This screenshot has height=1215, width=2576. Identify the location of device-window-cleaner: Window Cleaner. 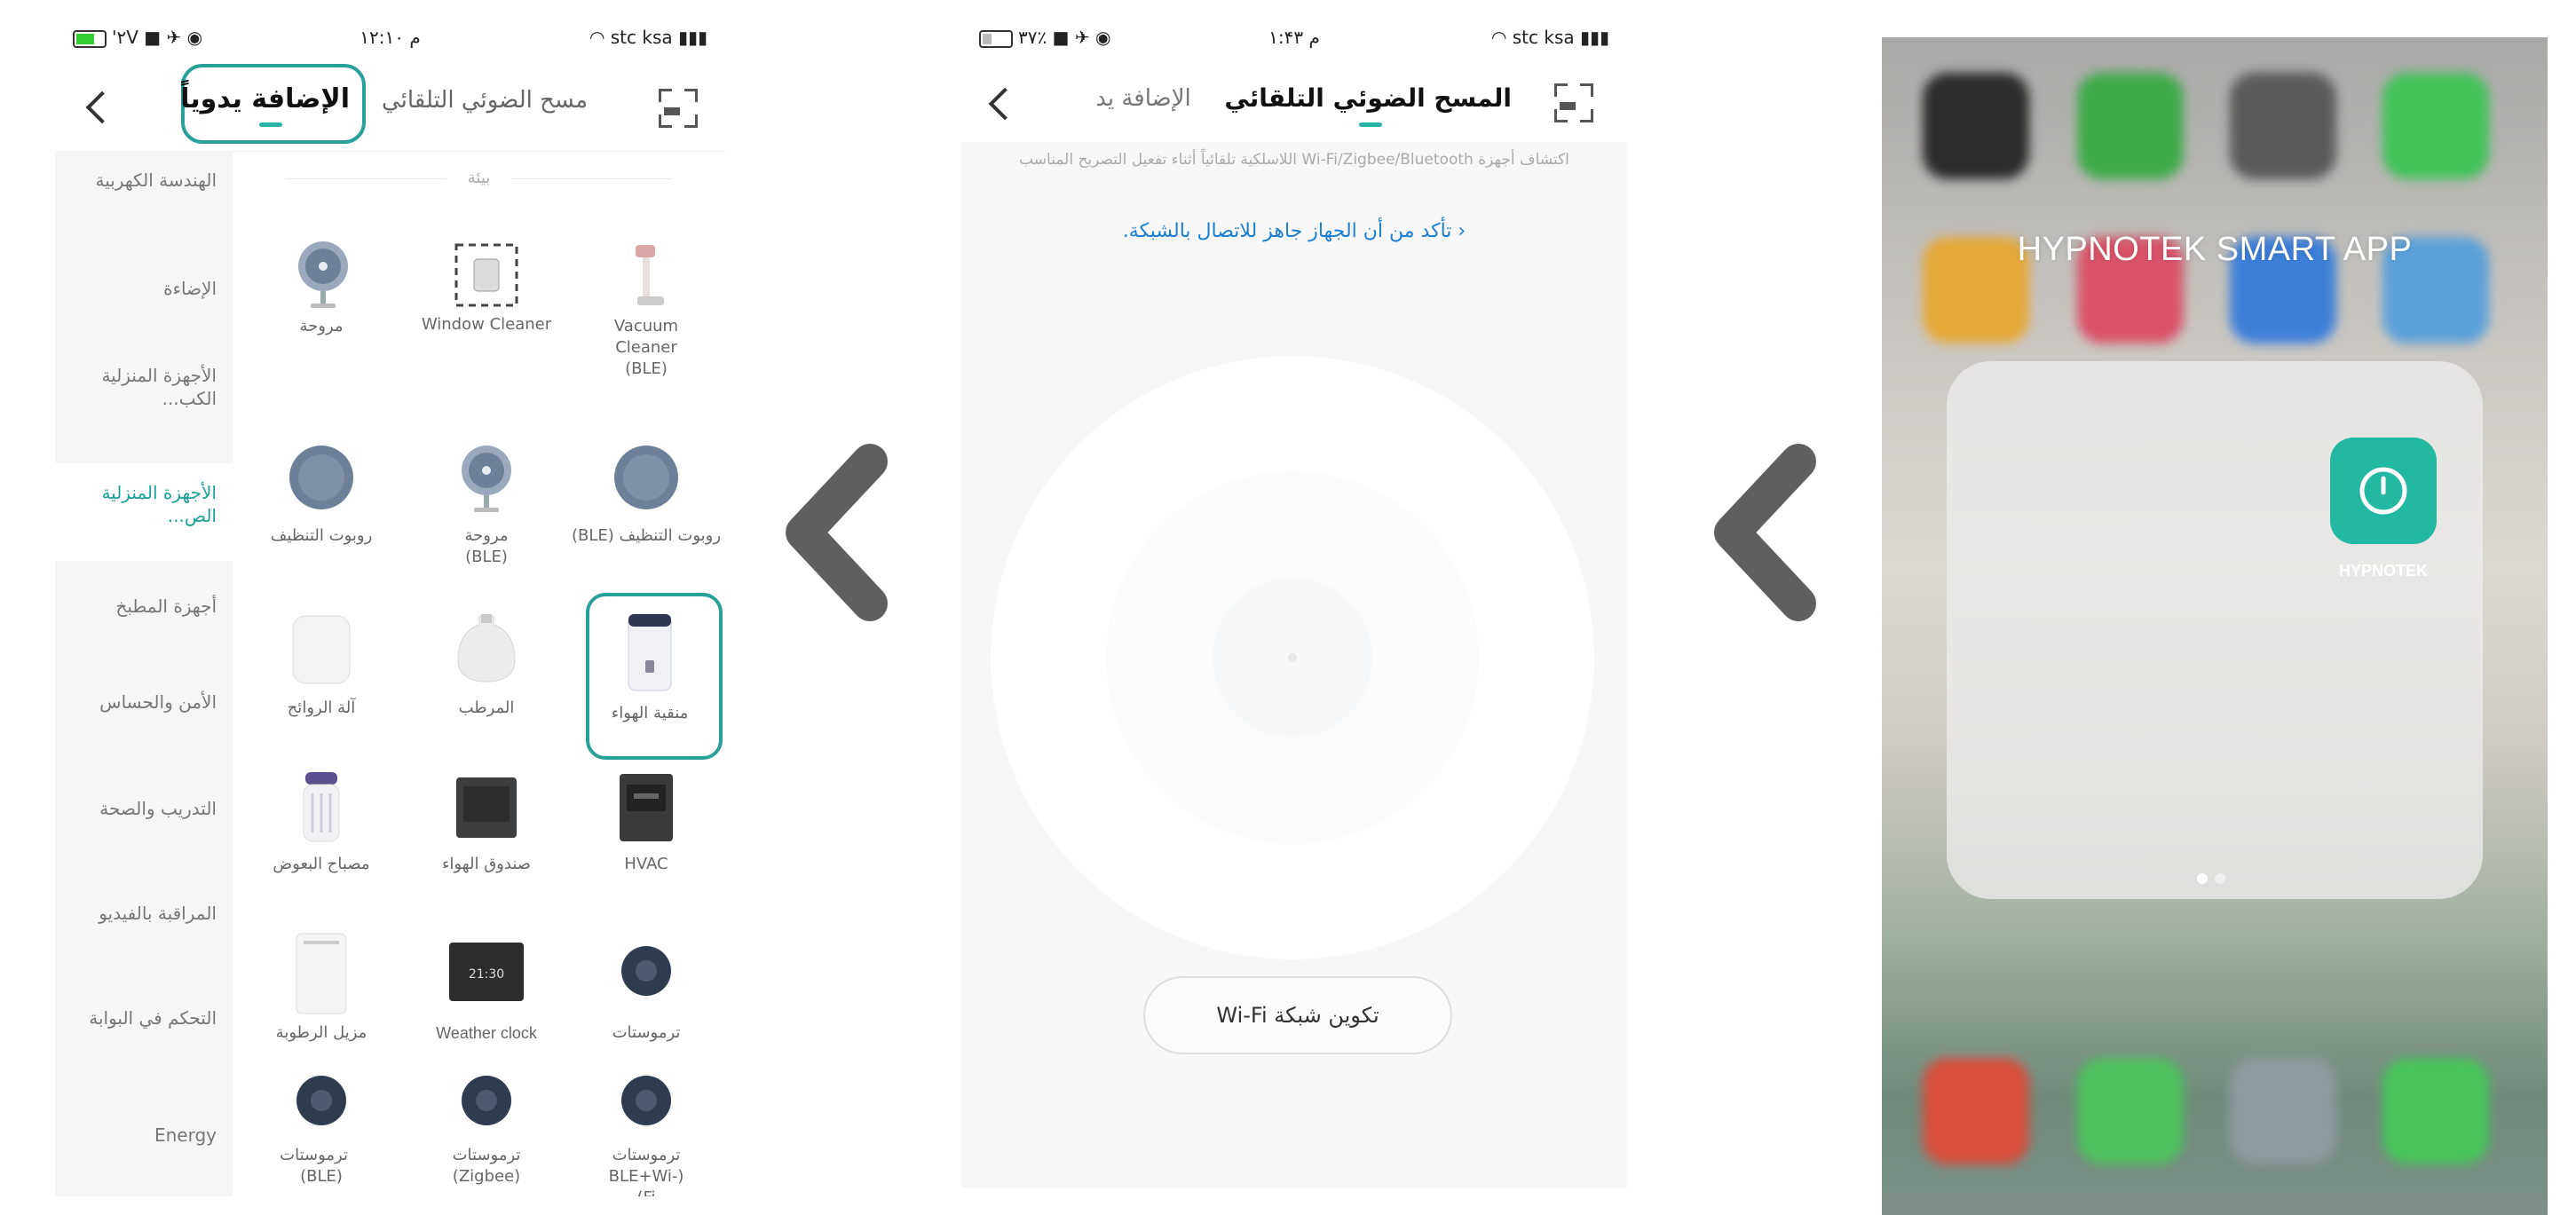
(486, 311).